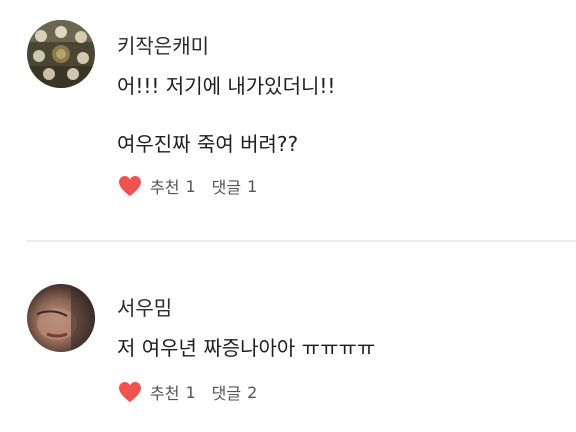 This screenshot has height=432, width=576. I want to click on comment-author: 키작은캐미, so click(163, 44).